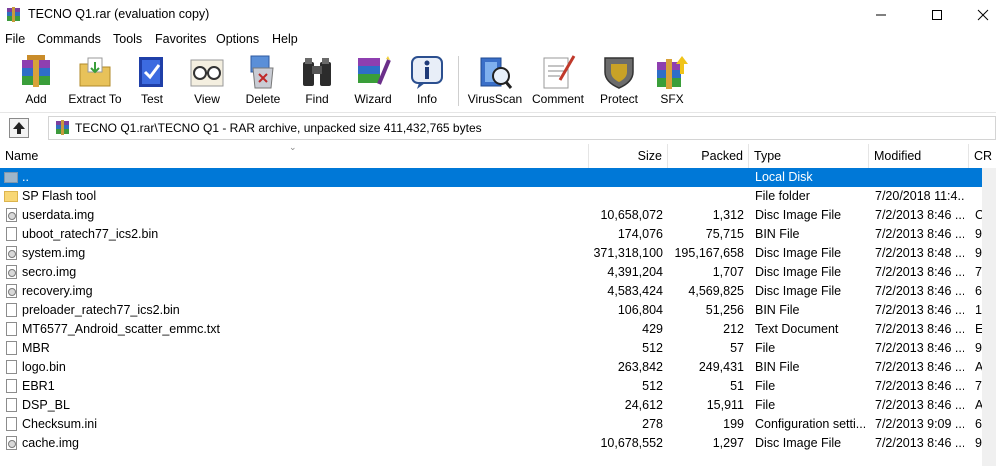 The image size is (996, 466). I want to click on file-packed-size: 1,297, so click(728, 443).